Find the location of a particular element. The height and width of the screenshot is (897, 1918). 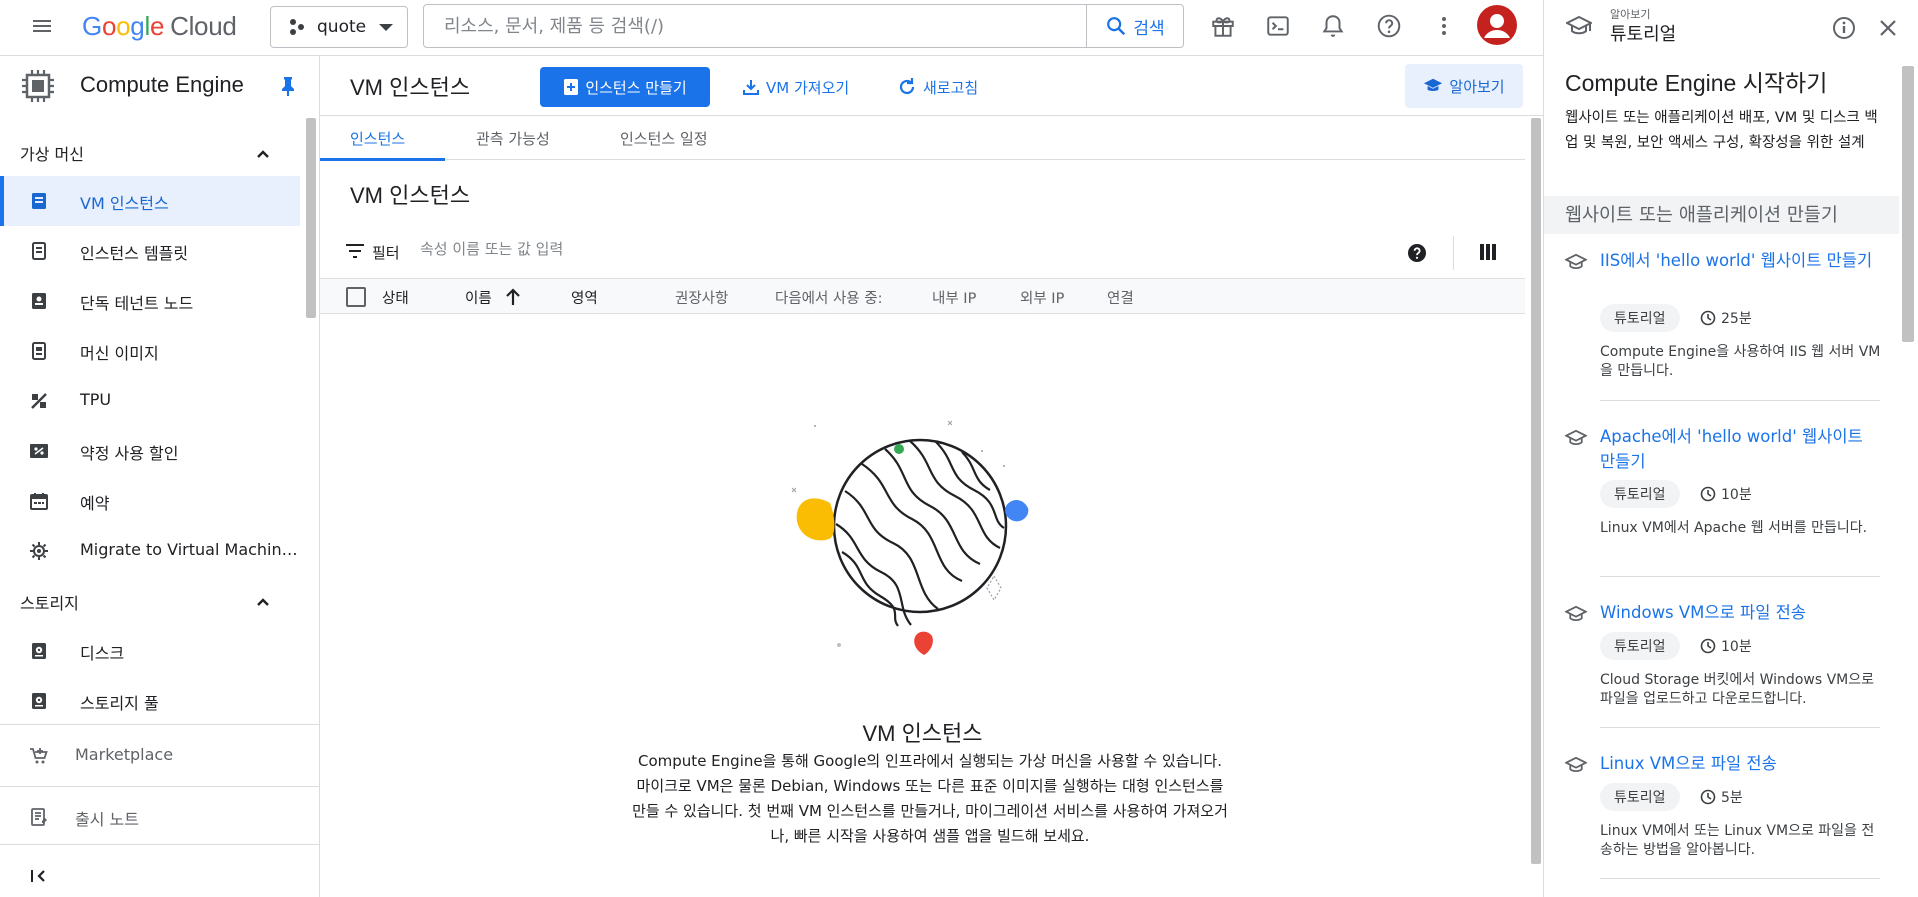

migrate-icon is located at coordinates (39, 551).